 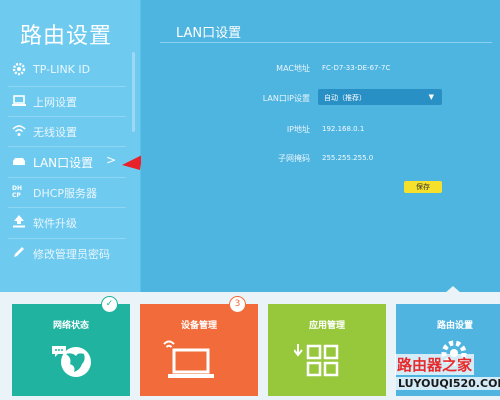 I want to click on ip-label: IP地址, so click(x=298, y=129).